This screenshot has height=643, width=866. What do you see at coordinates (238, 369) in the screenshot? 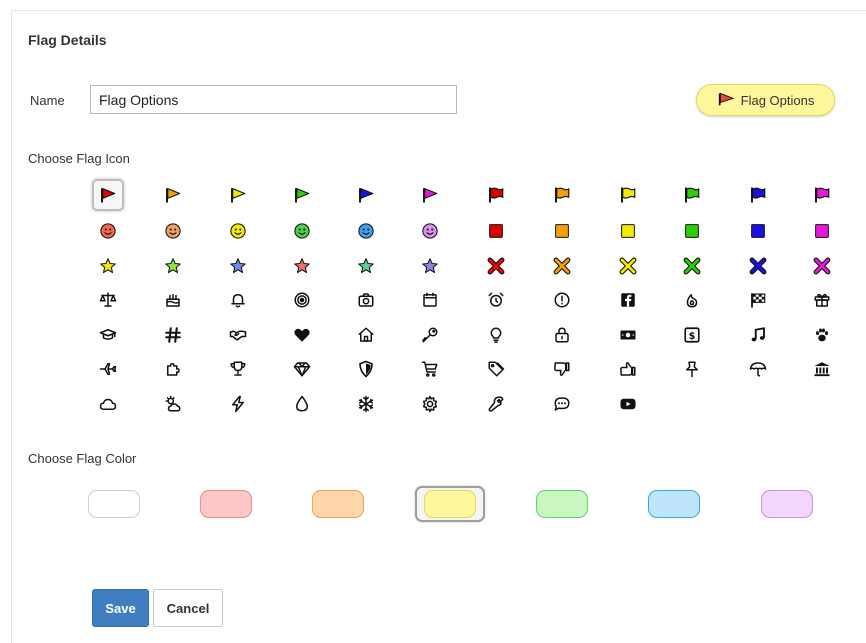
I see `trophy-icon` at bounding box center [238, 369].